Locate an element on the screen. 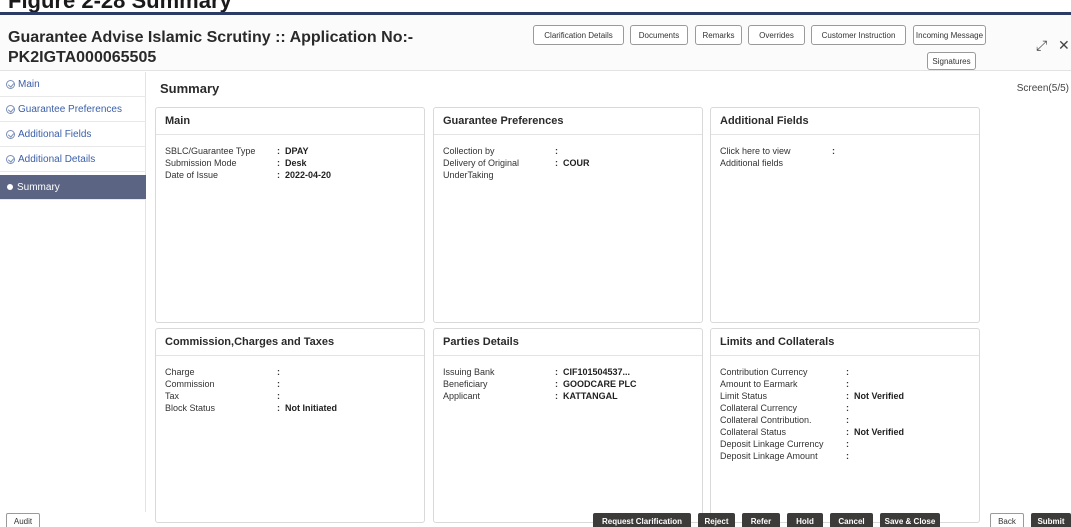 The image size is (1071, 527). detail-row: Beneficiary: GOODCARE PLC is located at coordinates (568, 384).